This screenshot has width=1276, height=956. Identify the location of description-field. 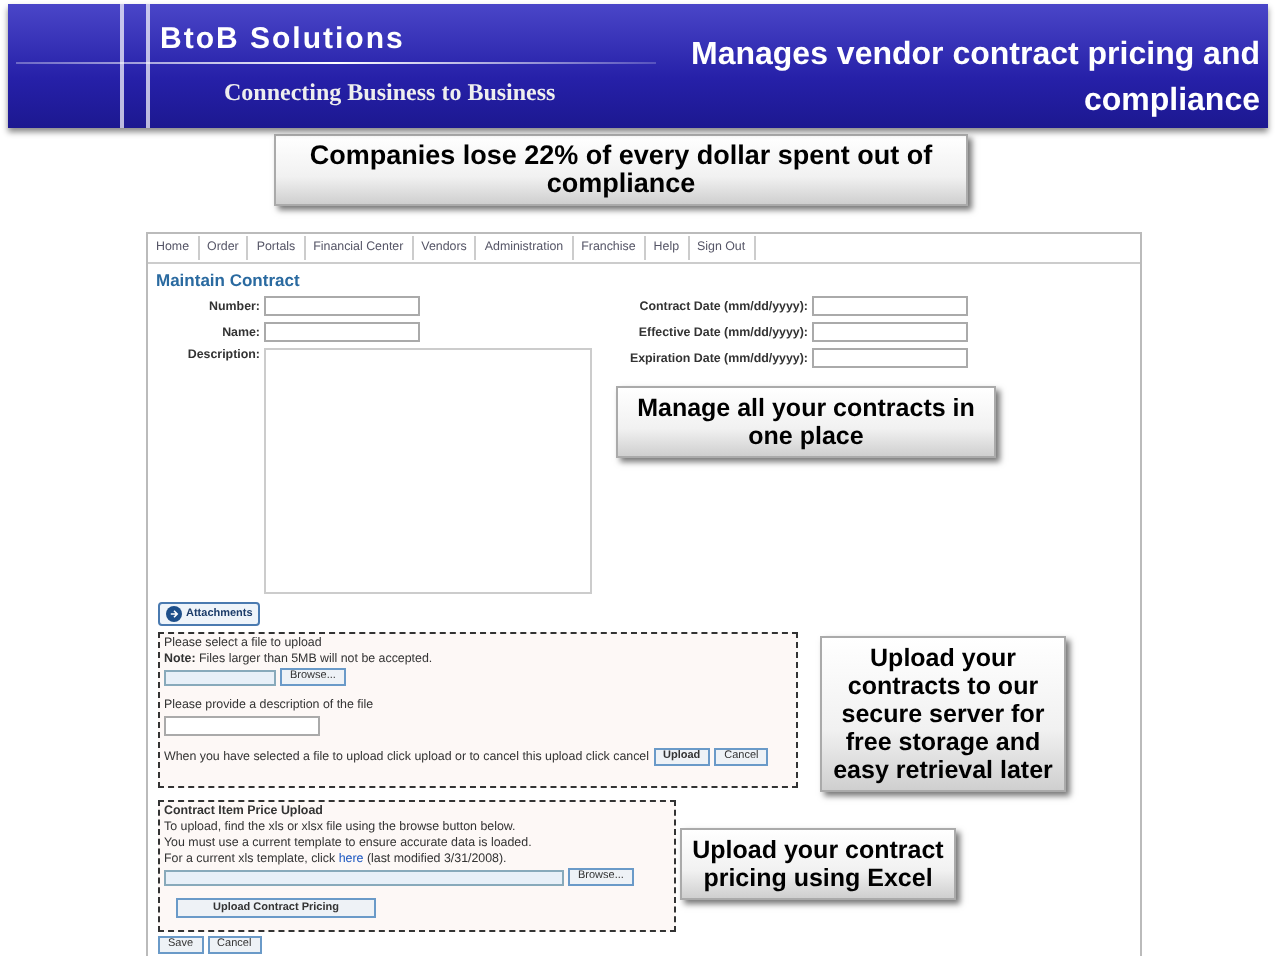
(428, 471).